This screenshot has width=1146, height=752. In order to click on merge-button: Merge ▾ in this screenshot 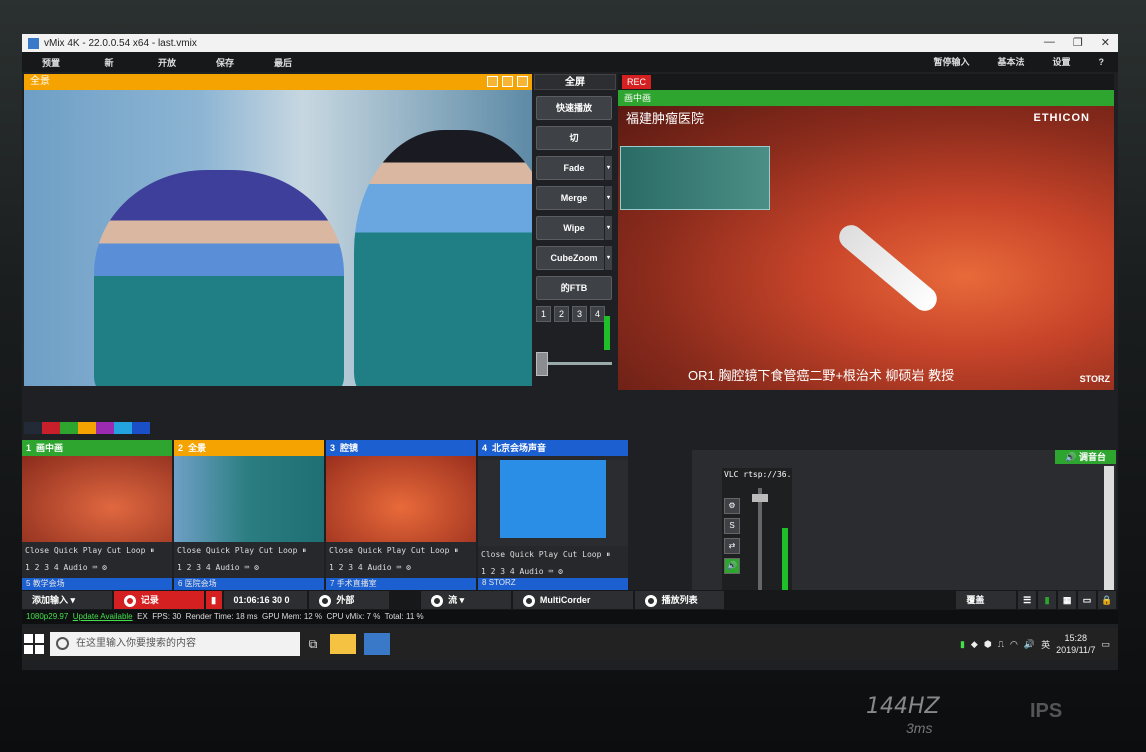, I will do `click(574, 198)`.